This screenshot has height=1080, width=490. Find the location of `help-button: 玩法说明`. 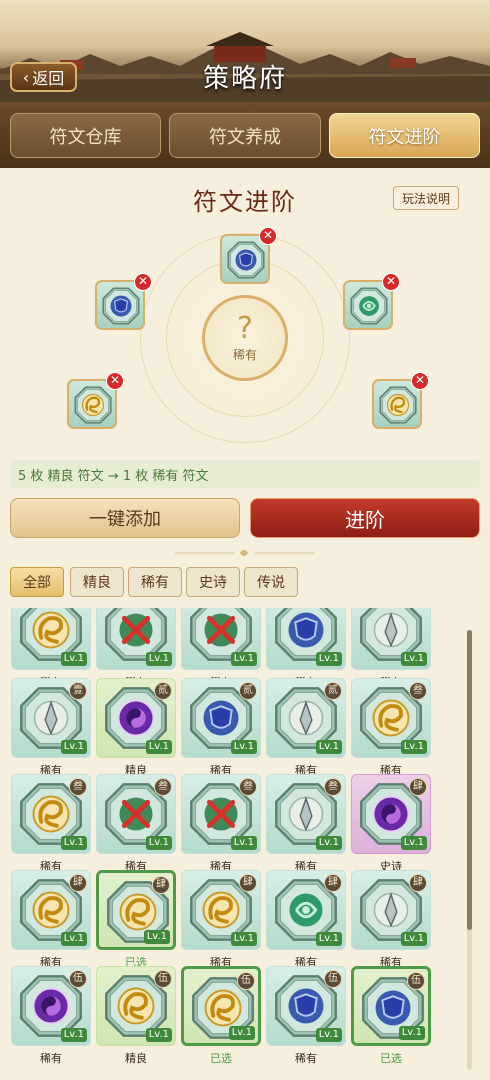

help-button: 玩法说明 is located at coordinates (426, 198).